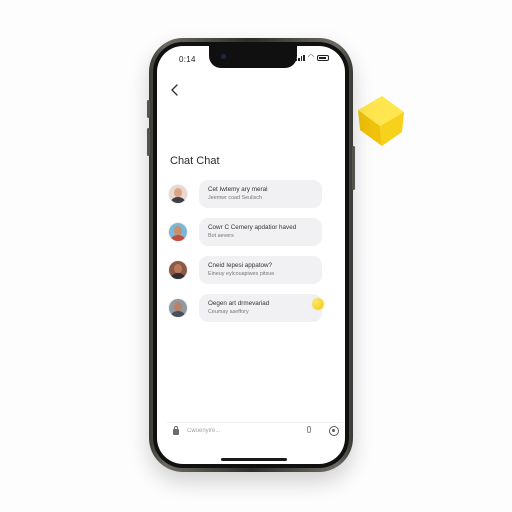 The width and height of the screenshot is (512, 512). What do you see at coordinates (309, 431) in the screenshot?
I see `microphone-icon` at bounding box center [309, 431].